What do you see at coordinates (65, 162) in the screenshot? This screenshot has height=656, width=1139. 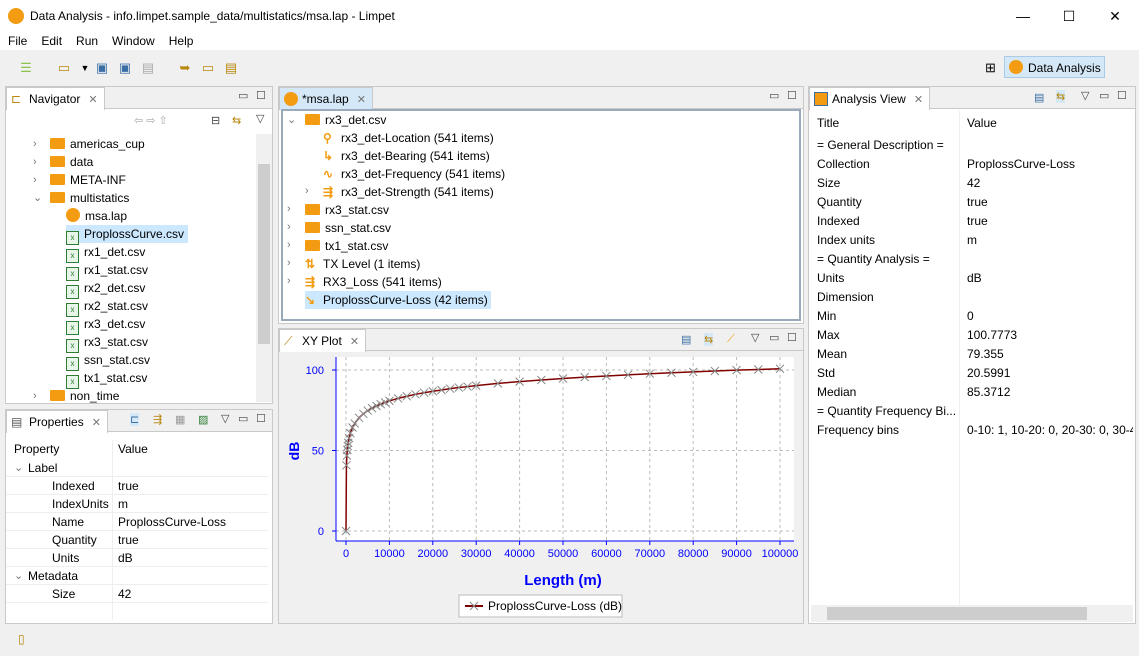 I see `navigator-item: › data` at bounding box center [65, 162].